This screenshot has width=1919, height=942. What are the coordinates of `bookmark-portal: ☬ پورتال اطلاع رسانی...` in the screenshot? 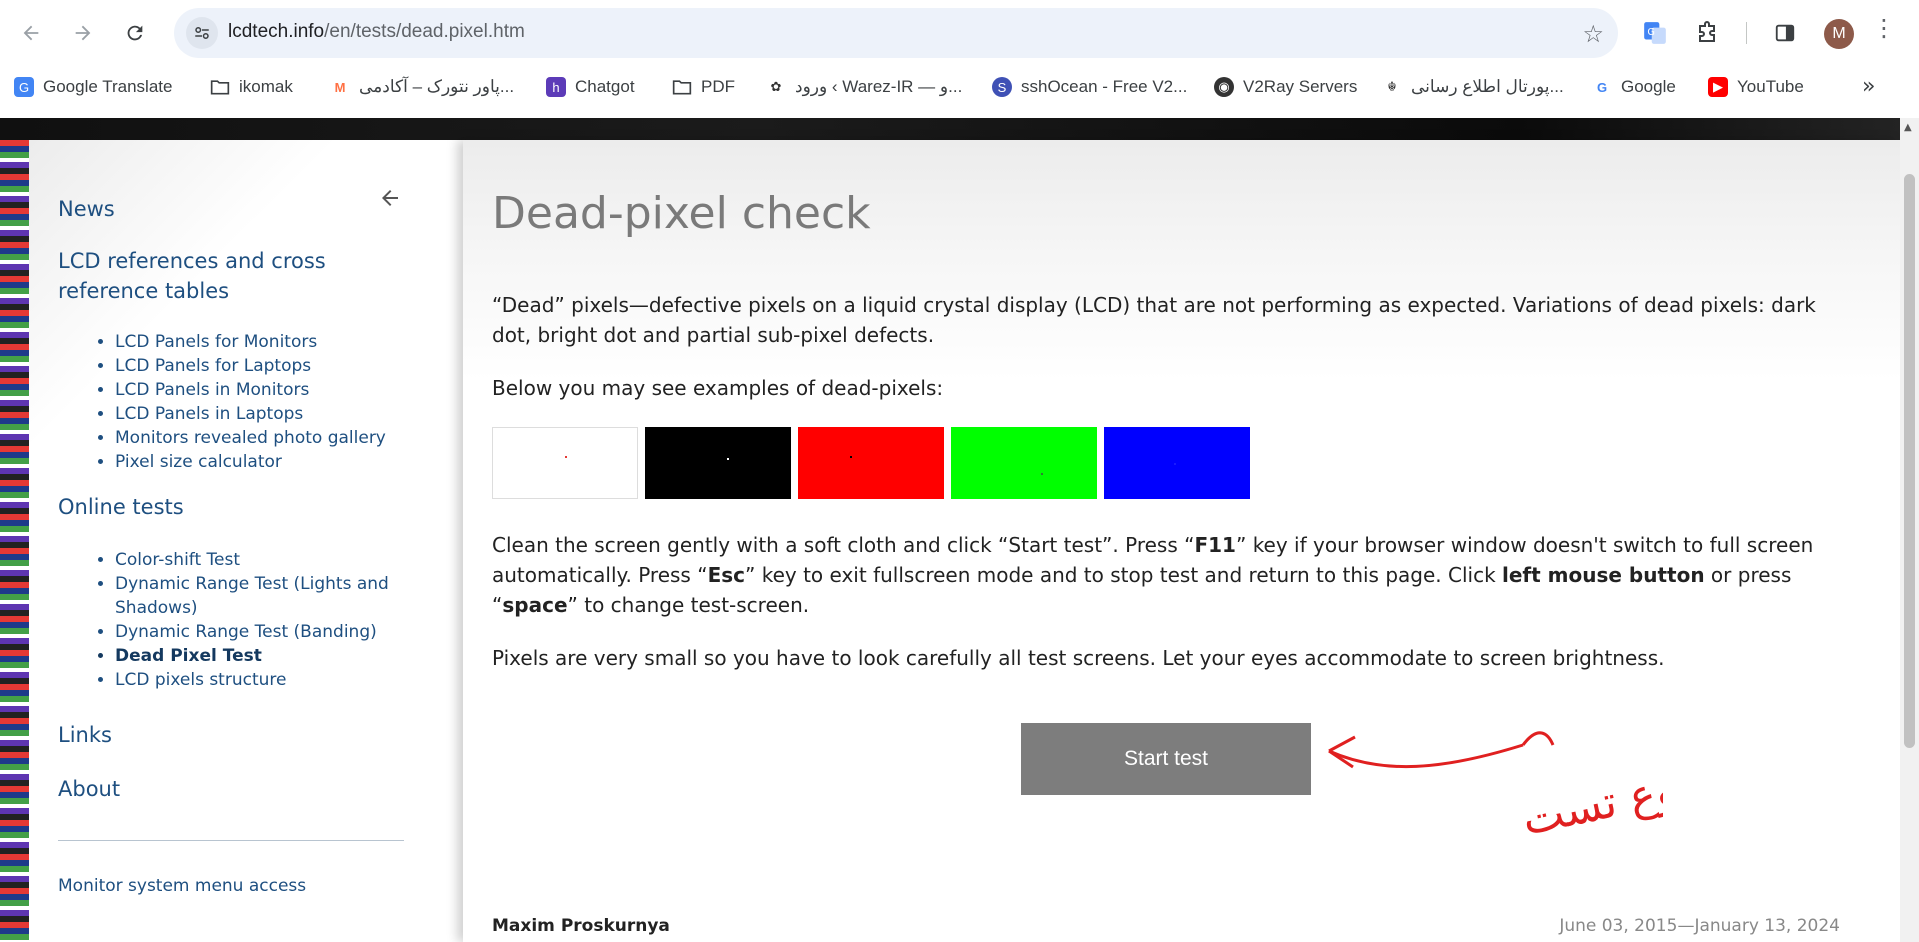 It's located at (1472, 87).